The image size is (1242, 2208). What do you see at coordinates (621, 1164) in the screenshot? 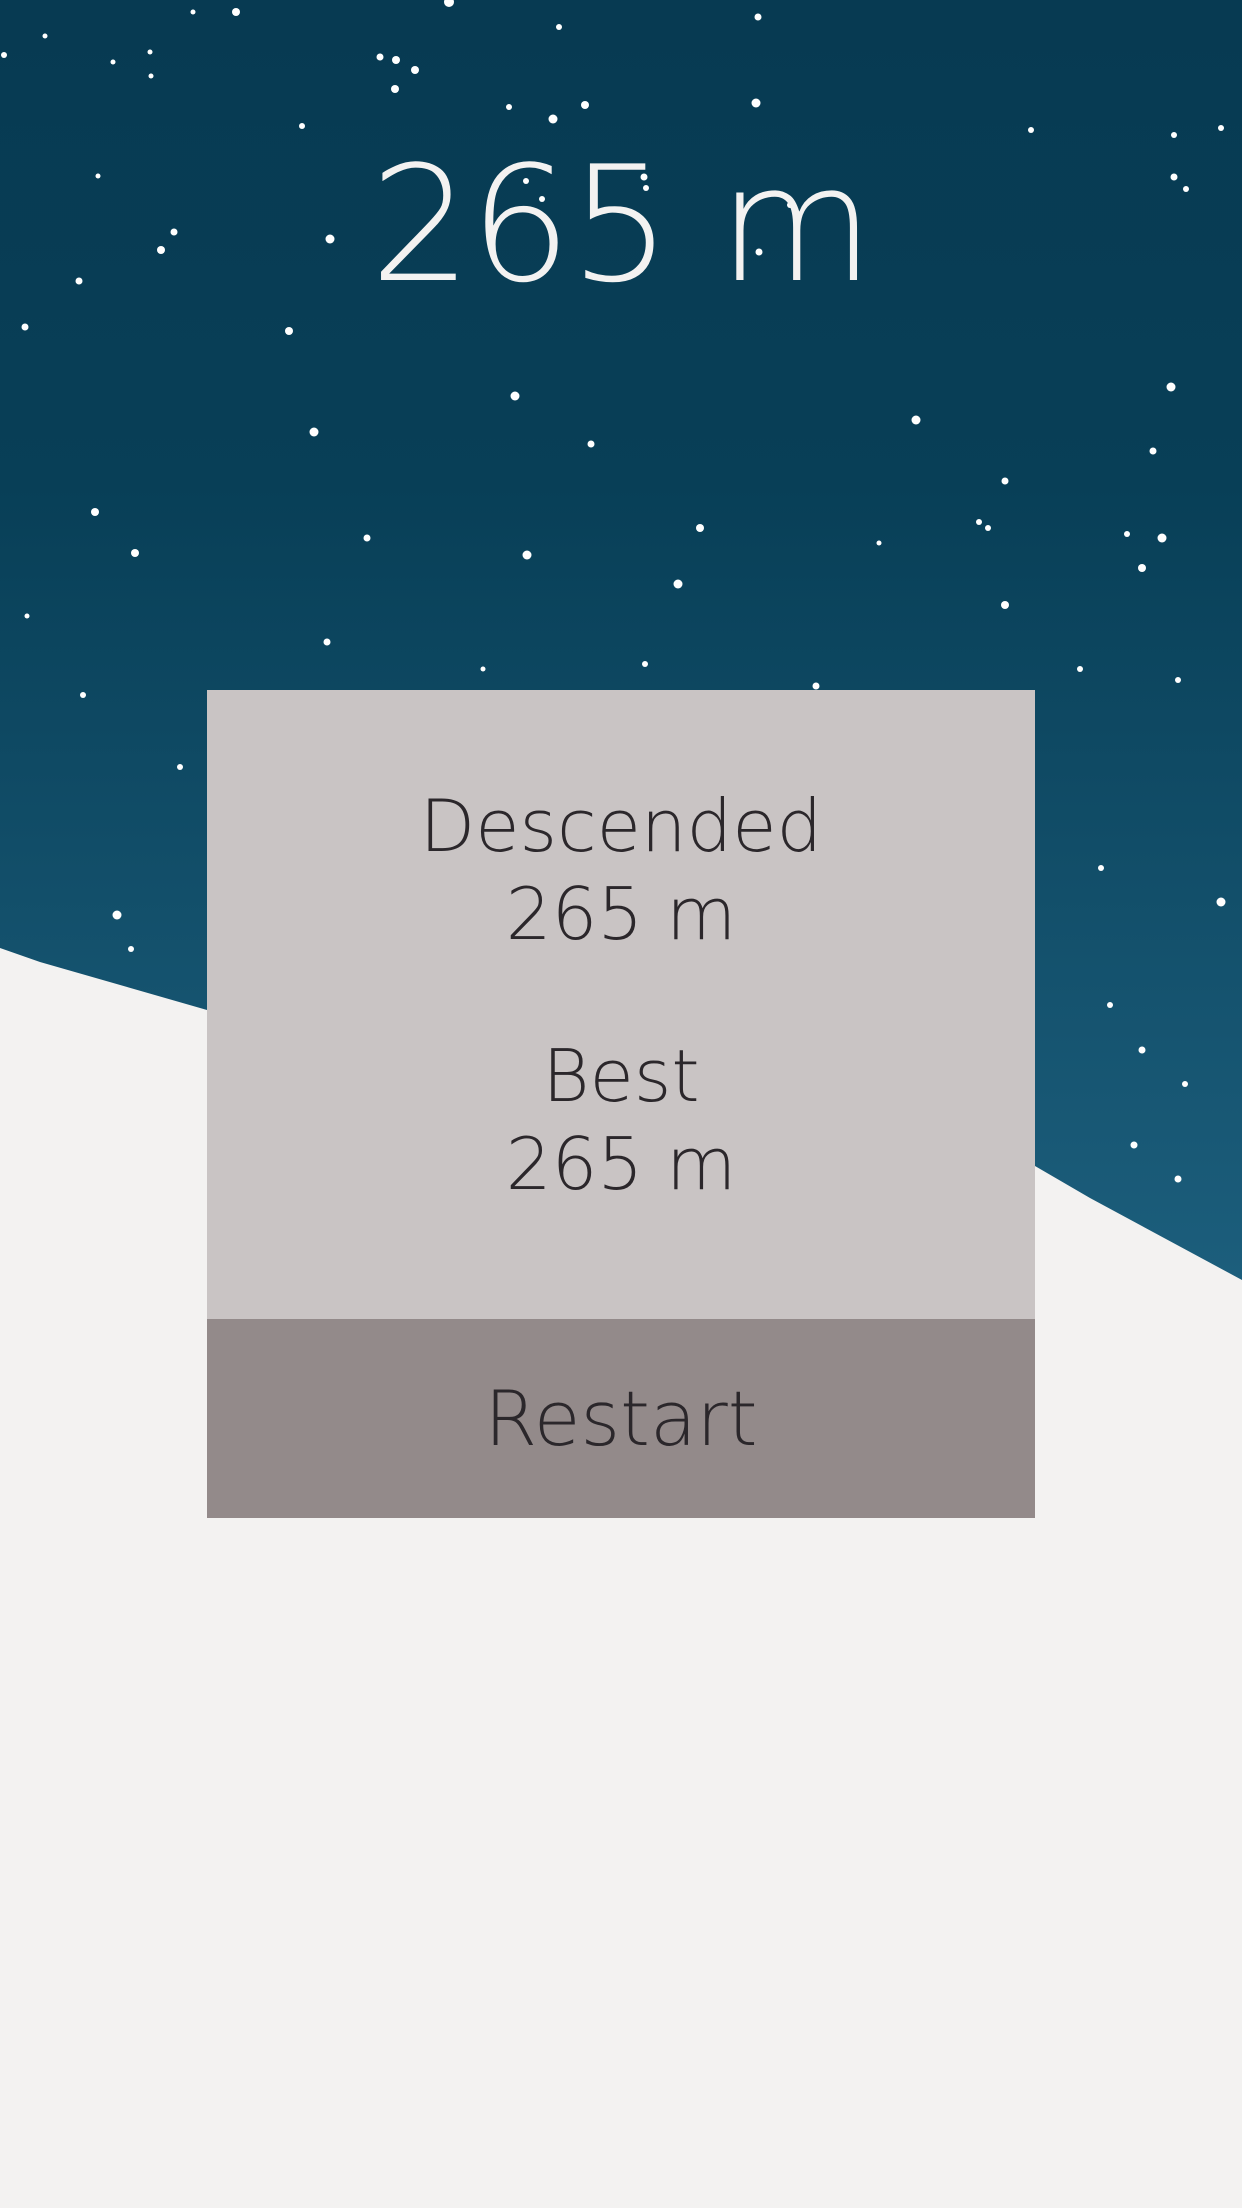
I see `best-value: 265 m` at bounding box center [621, 1164].